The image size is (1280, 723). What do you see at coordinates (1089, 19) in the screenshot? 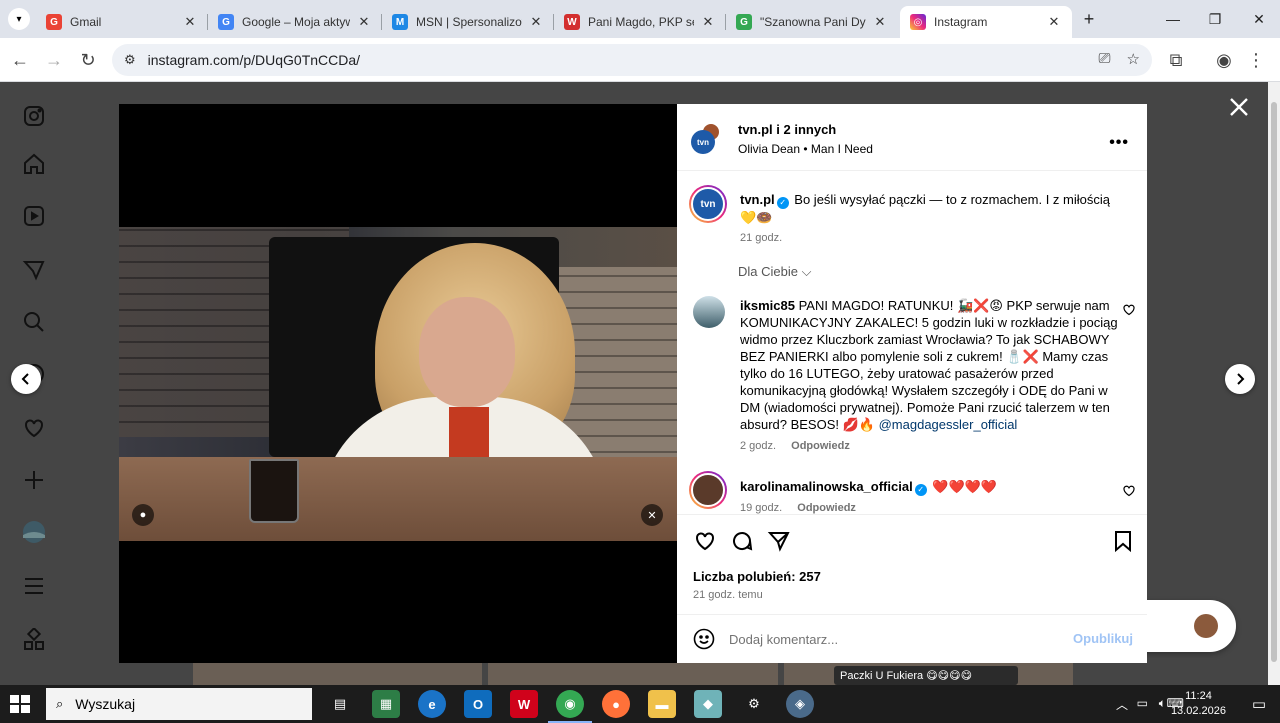
I see `new-tab-button: +` at bounding box center [1089, 19].